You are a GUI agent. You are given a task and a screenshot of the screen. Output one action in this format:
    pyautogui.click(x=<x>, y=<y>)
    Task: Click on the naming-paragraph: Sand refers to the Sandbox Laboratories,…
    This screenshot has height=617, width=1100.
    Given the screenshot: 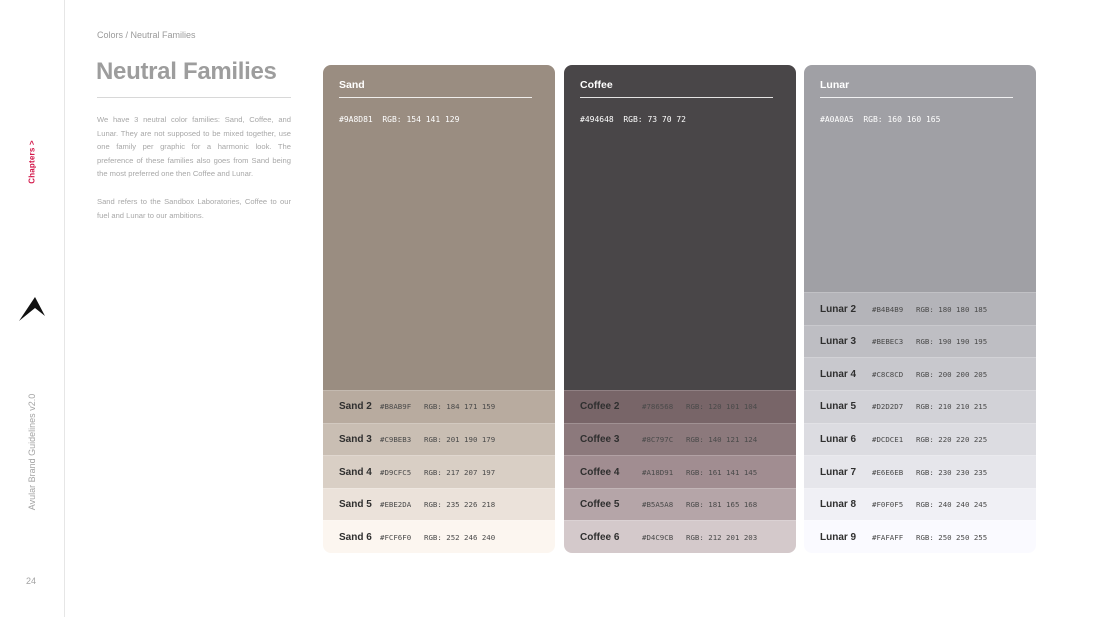 What is the action you would take?
    pyautogui.click(x=194, y=208)
    